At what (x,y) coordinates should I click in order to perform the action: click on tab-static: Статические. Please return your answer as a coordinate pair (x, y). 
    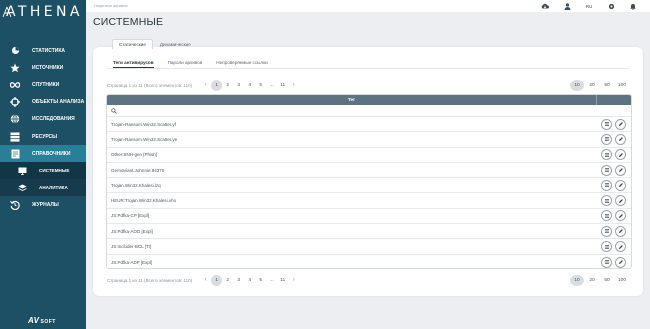
    Looking at the image, I should click on (132, 44).